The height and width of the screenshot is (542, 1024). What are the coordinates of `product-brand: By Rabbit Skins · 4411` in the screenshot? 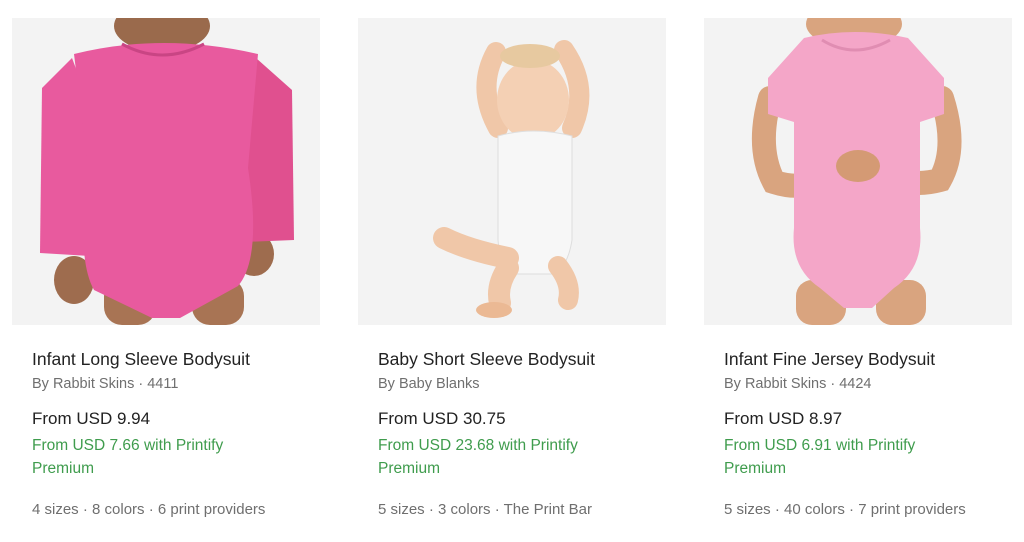 It's located at (105, 384).